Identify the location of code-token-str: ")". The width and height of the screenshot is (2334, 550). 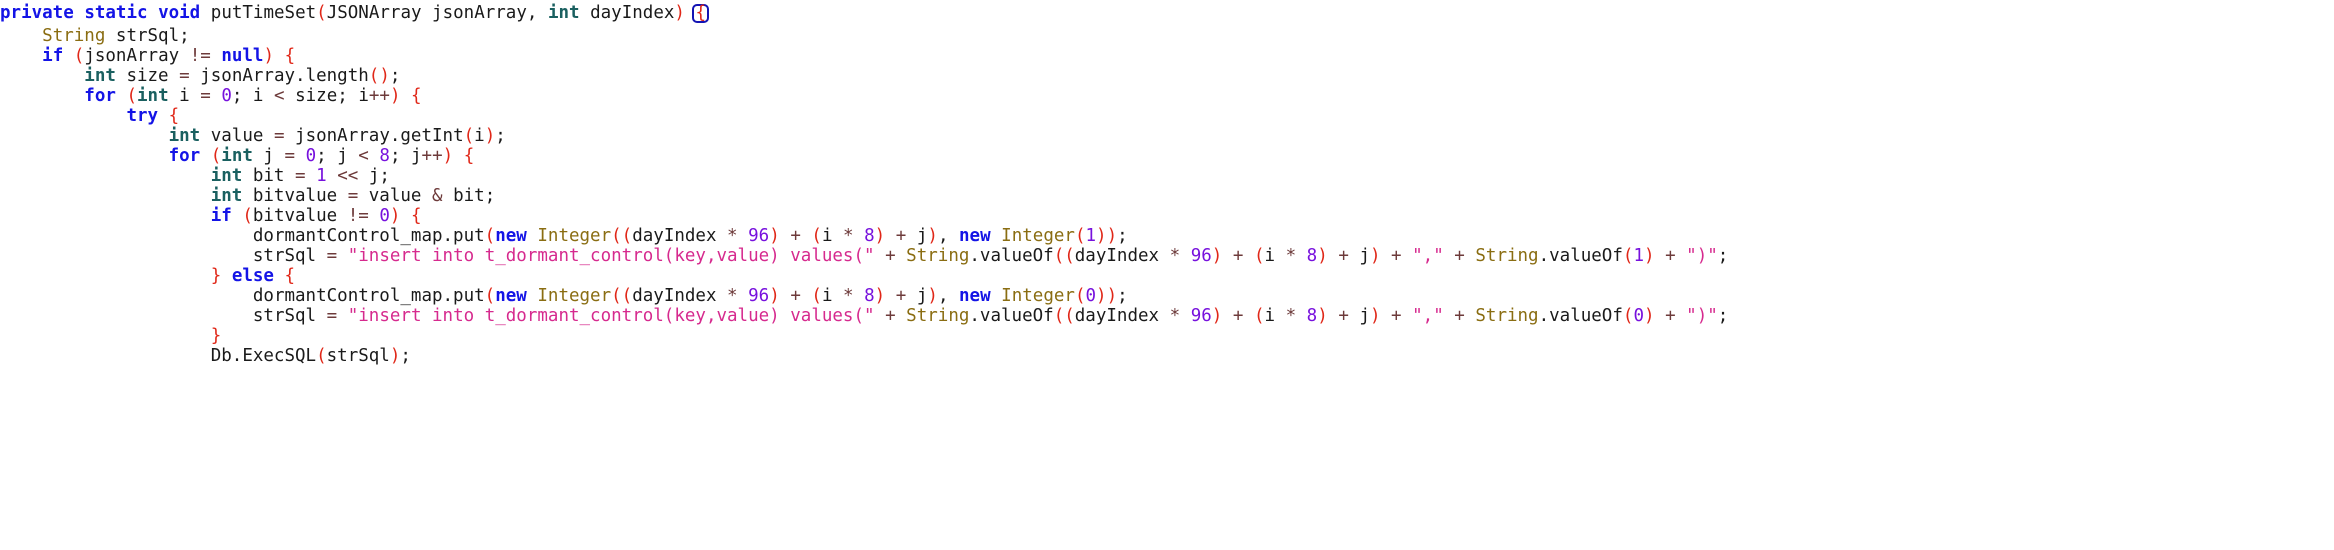
(1702, 256).